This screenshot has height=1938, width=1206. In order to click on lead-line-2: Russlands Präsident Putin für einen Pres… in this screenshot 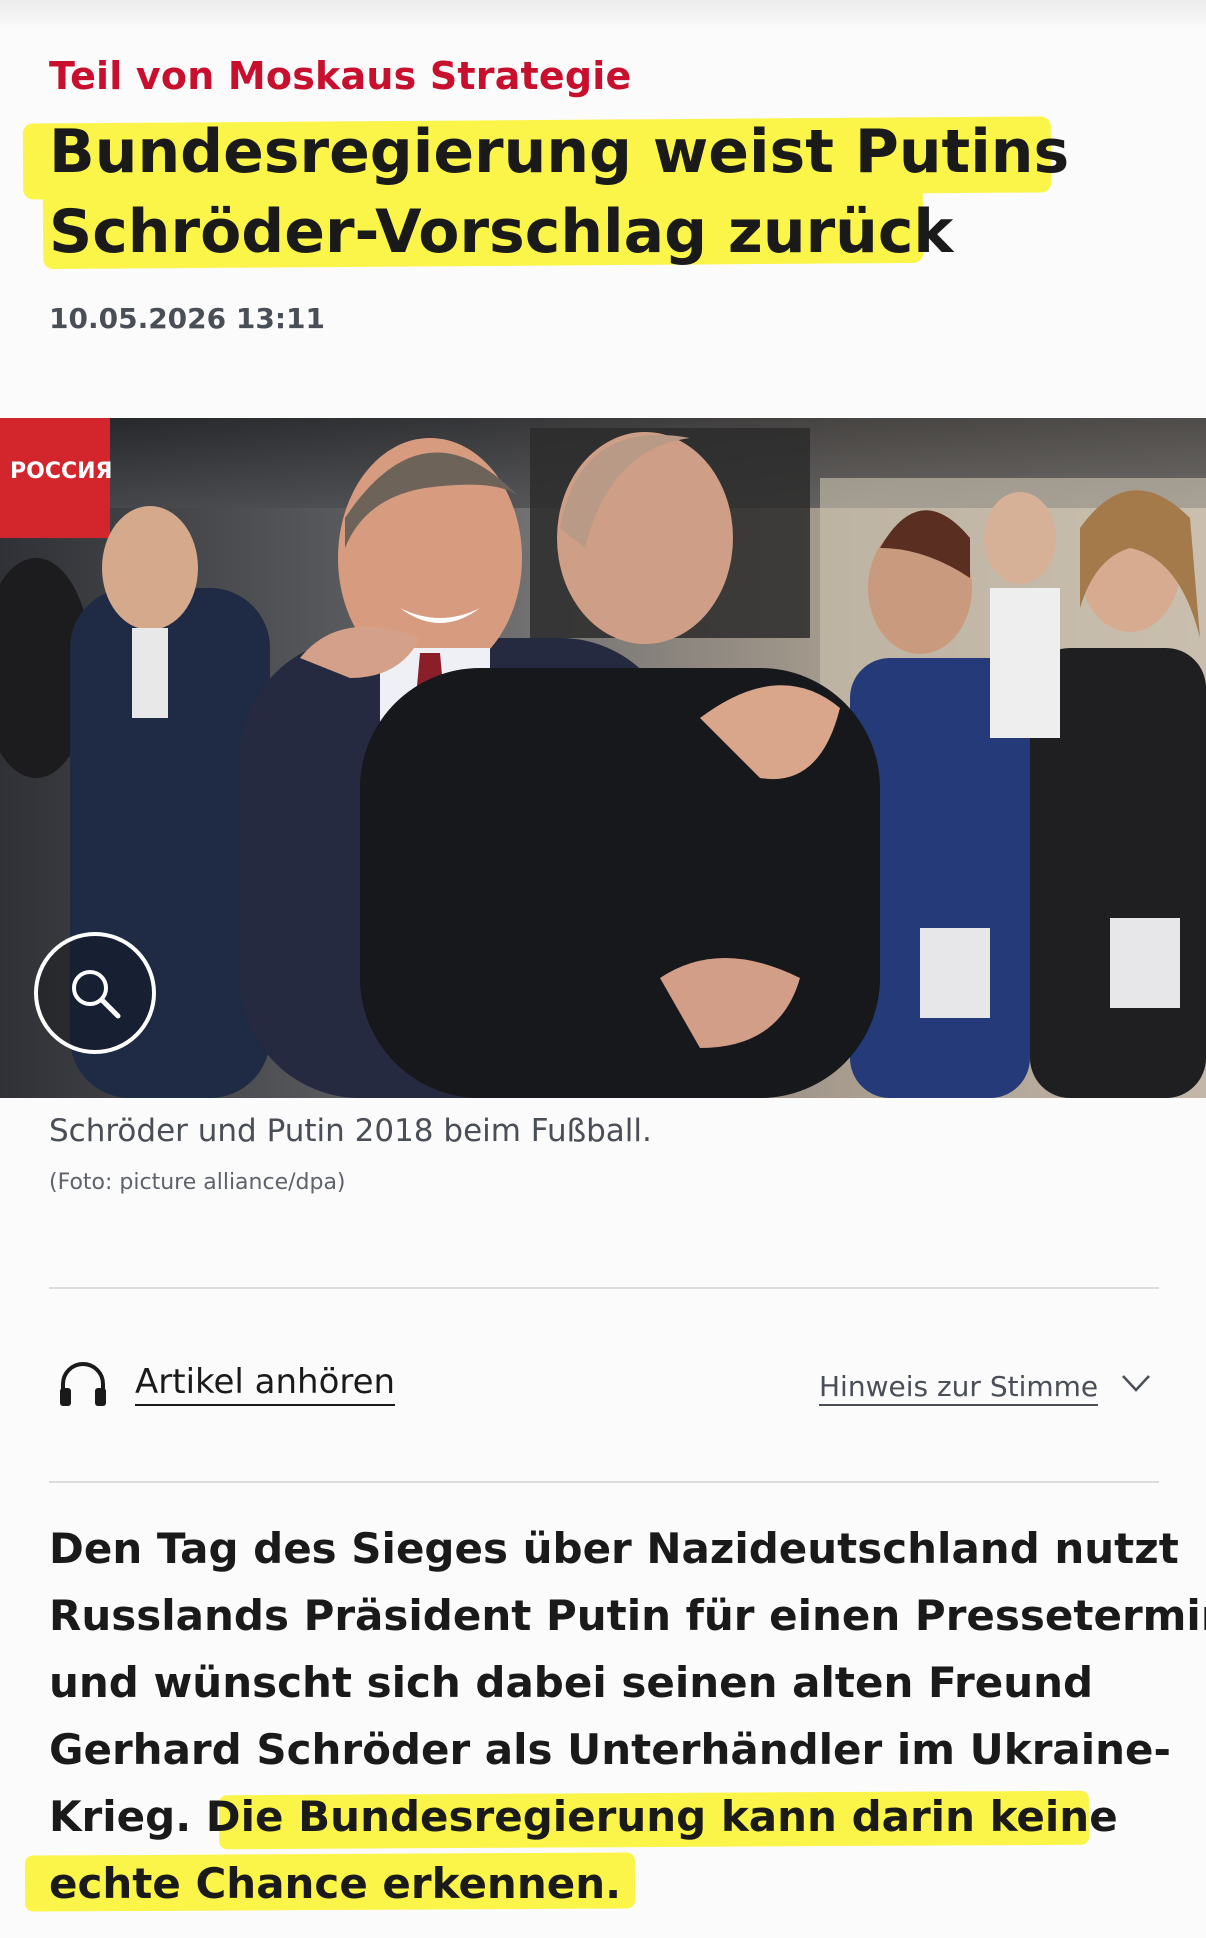, I will do `click(627, 1615)`.